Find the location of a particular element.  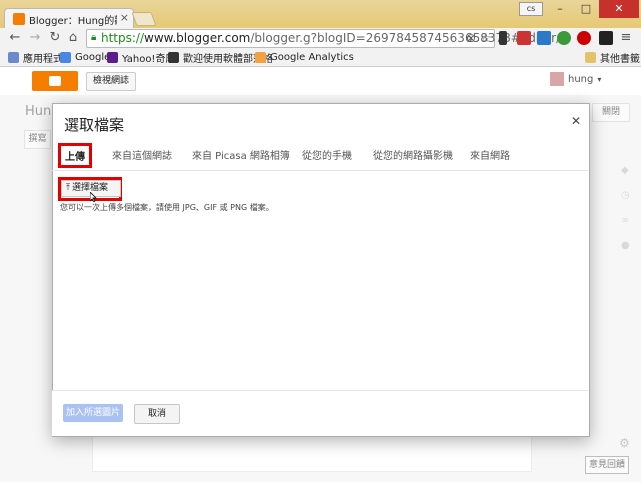

mouse-cursor-icon is located at coordinates (93, 197).